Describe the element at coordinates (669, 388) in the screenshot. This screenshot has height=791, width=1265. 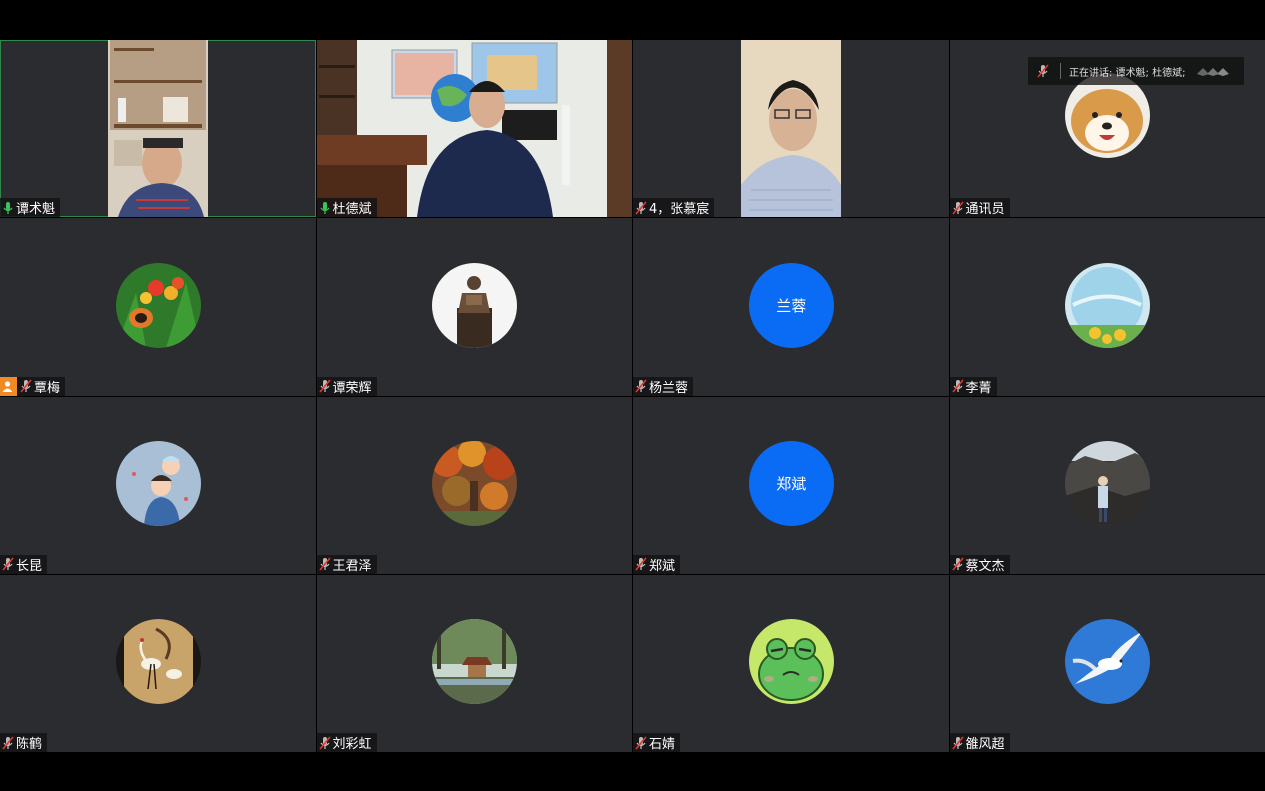
I see `participant-name: 杨兰蓉` at that location.